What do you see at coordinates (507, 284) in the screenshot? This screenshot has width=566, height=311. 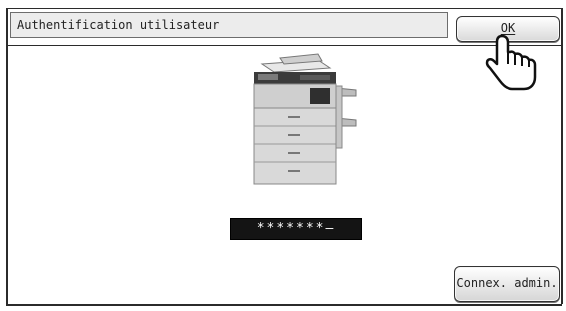 I see `admin-login-button: Connex. admin.` at bounding box center [507, 284].